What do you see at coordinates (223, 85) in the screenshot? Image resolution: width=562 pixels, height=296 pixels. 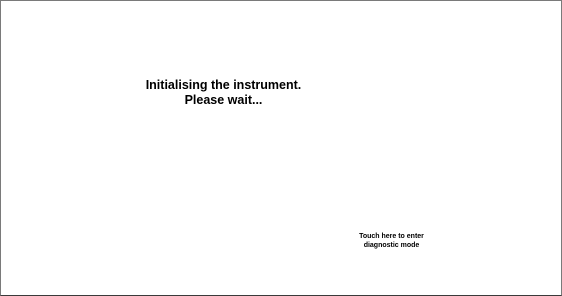 I see `initialising-message-line1: Initialising the instrument.` at bounding box center [223, 85].